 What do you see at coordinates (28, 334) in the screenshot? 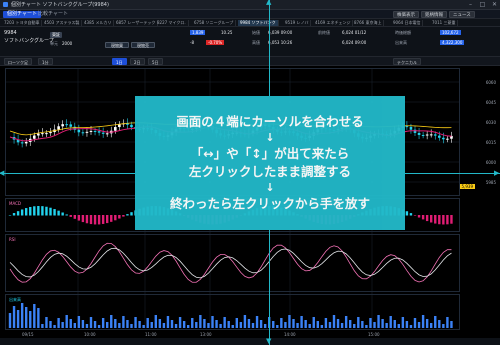
I see `x-axis-label: 09/15` at bounding box center [28, 334].